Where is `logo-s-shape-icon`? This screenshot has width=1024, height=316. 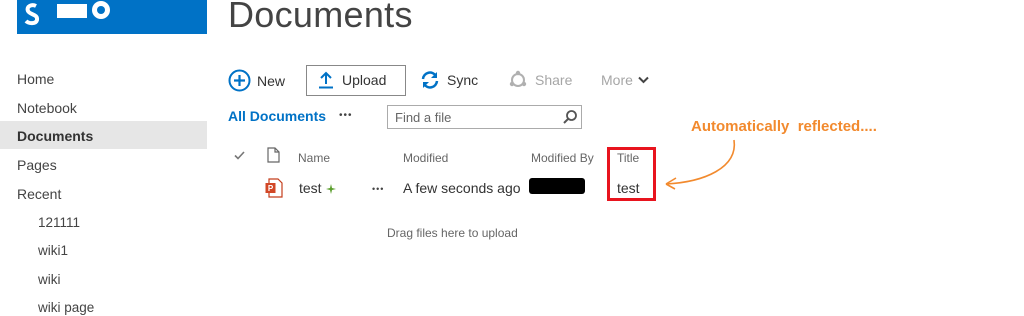 logo-s-shape-icon is located at coordinates (83, 10).